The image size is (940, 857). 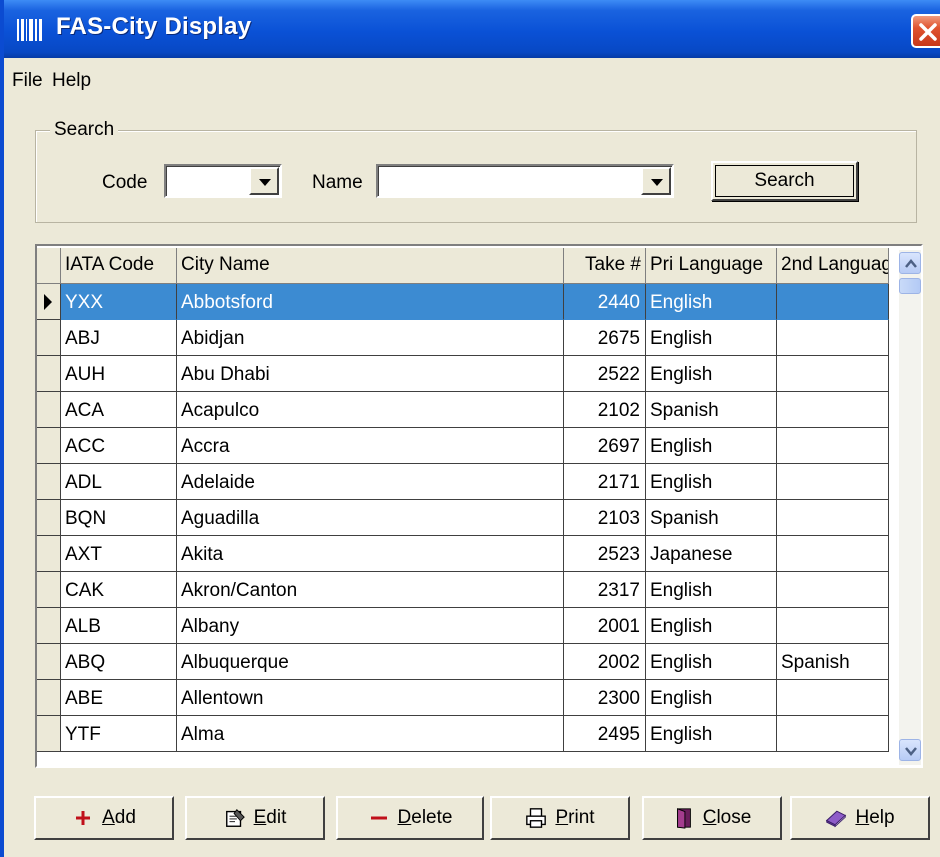 I want to click on table-row: YXX Abbotsford 2440 English, so click(x=463, y=302).